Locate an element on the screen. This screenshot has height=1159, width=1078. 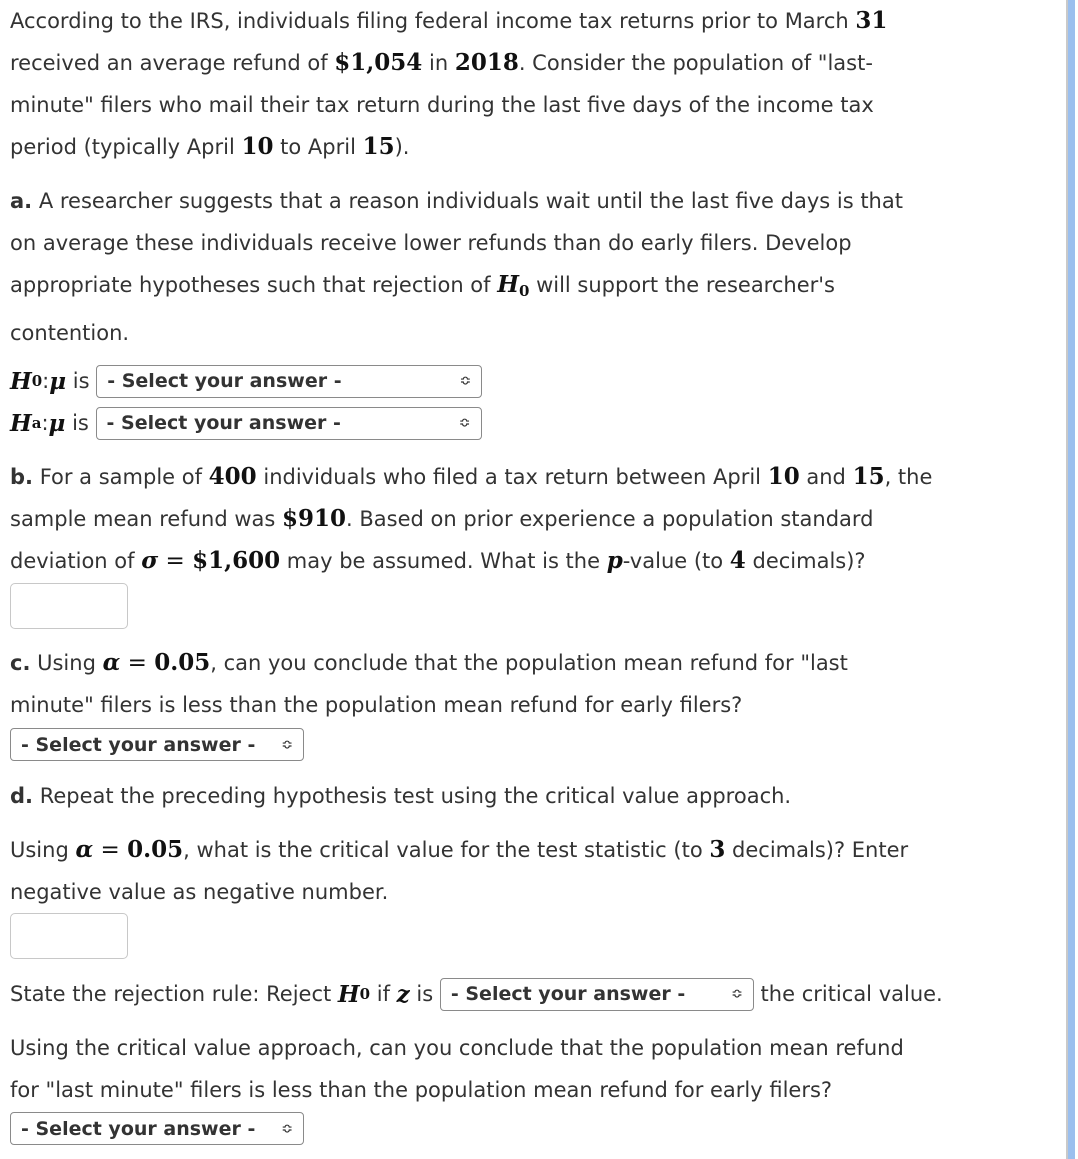
p-value-input is located at coordinates (69, 606).